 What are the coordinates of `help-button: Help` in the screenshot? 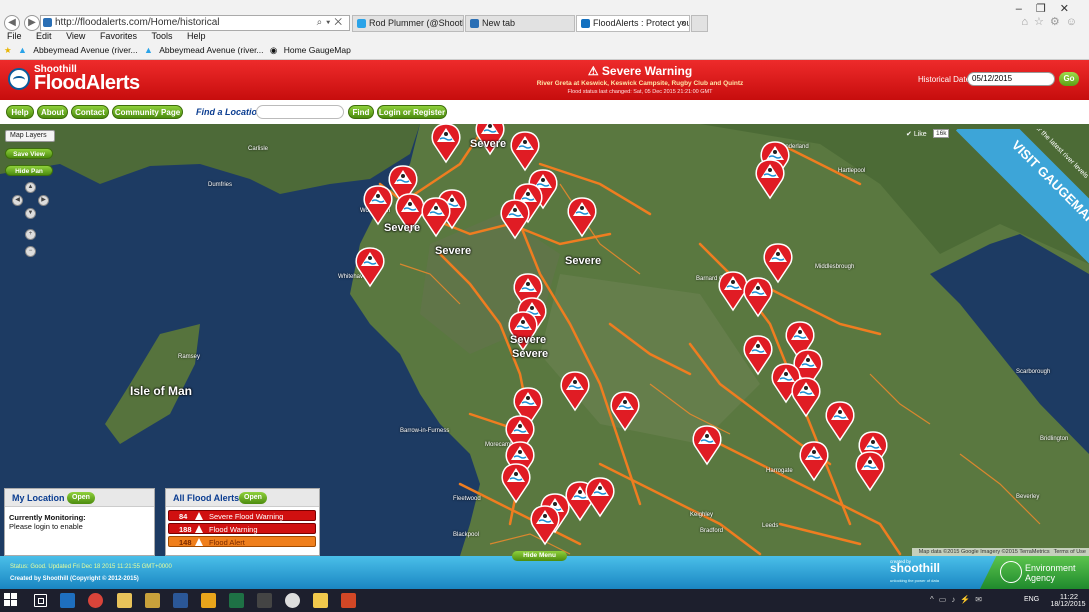 It's located at (20, 112).